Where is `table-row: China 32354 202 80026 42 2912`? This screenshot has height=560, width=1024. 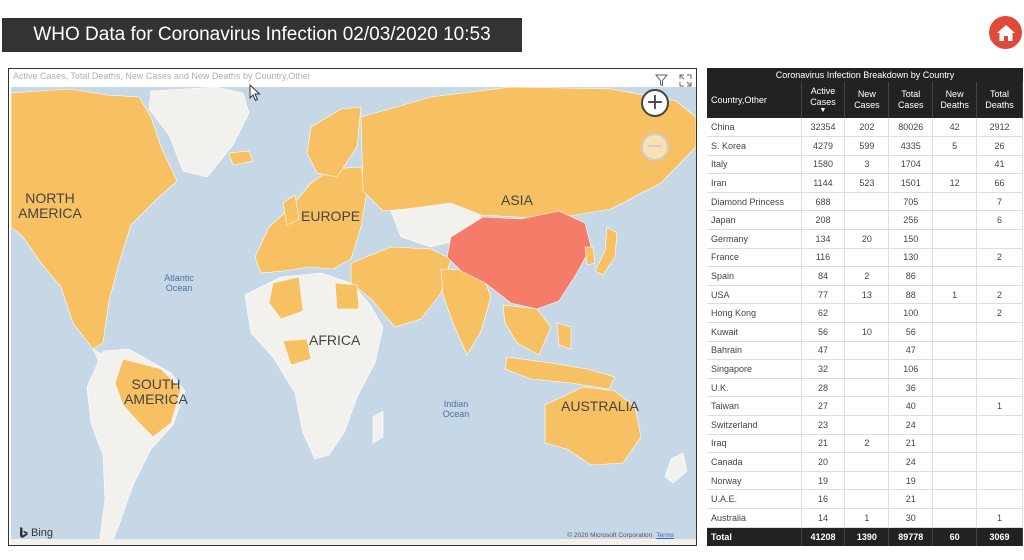
table-row: China 32354 202 80026 42 2912 is located at coordinates (865, 128).